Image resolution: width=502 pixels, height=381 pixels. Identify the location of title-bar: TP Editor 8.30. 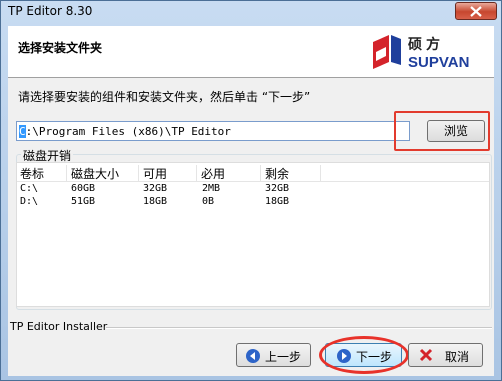
(251, 12).